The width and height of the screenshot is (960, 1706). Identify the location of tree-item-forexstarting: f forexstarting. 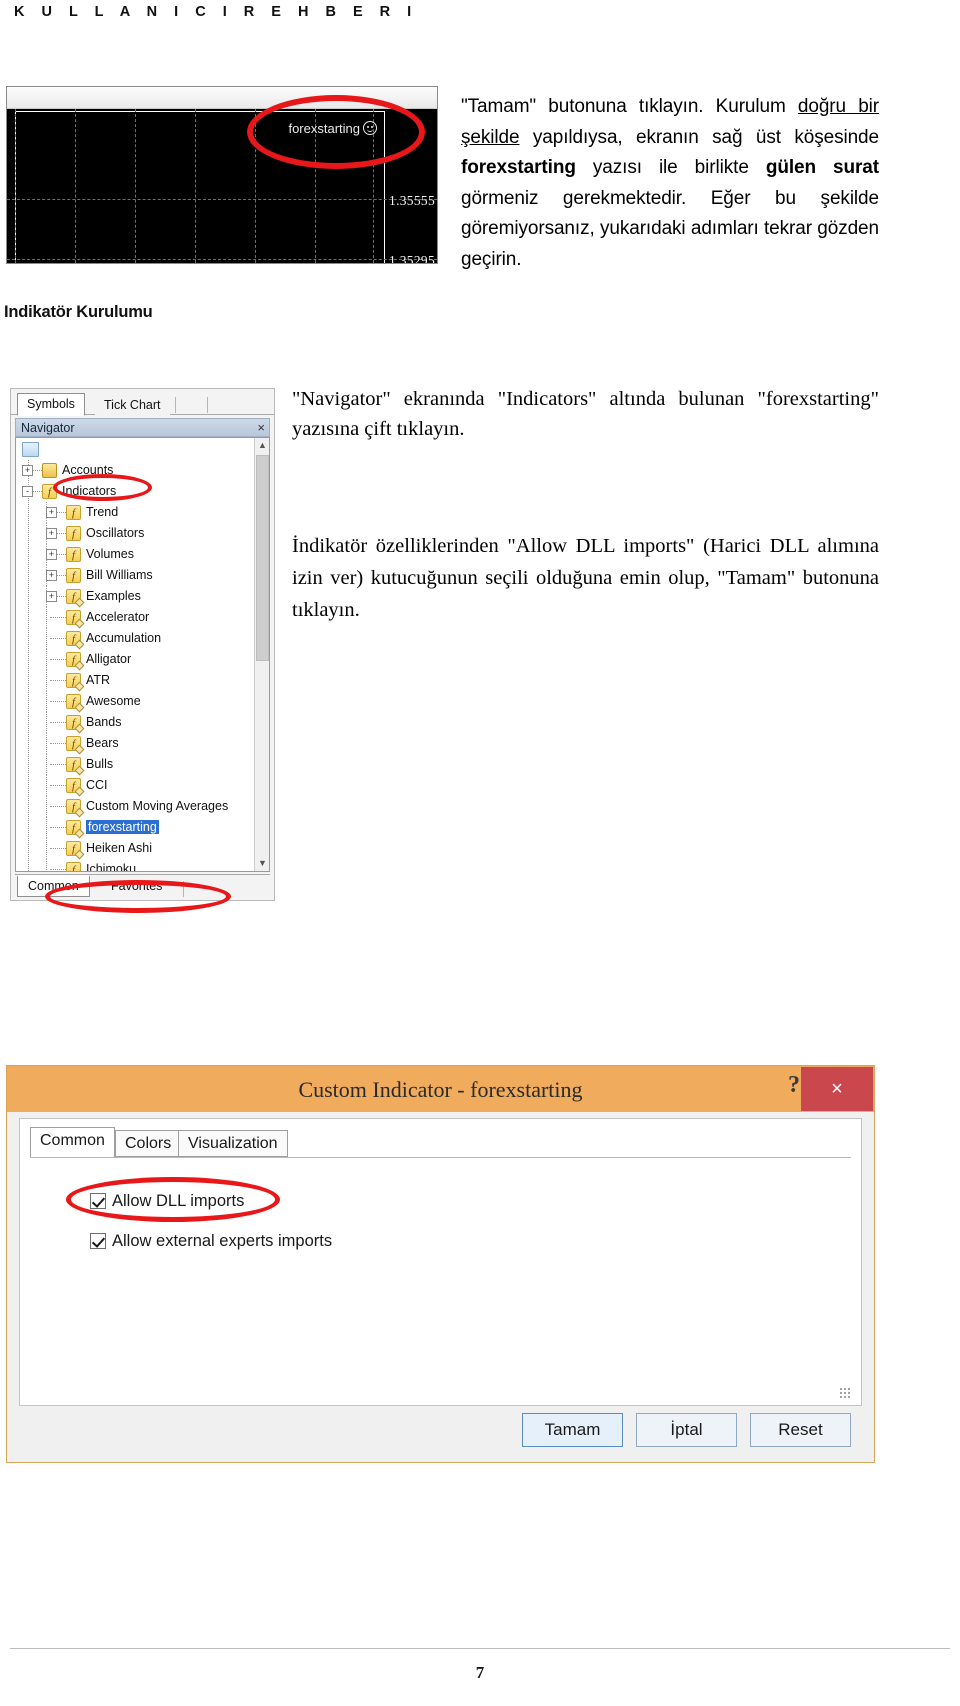
(134, 828).